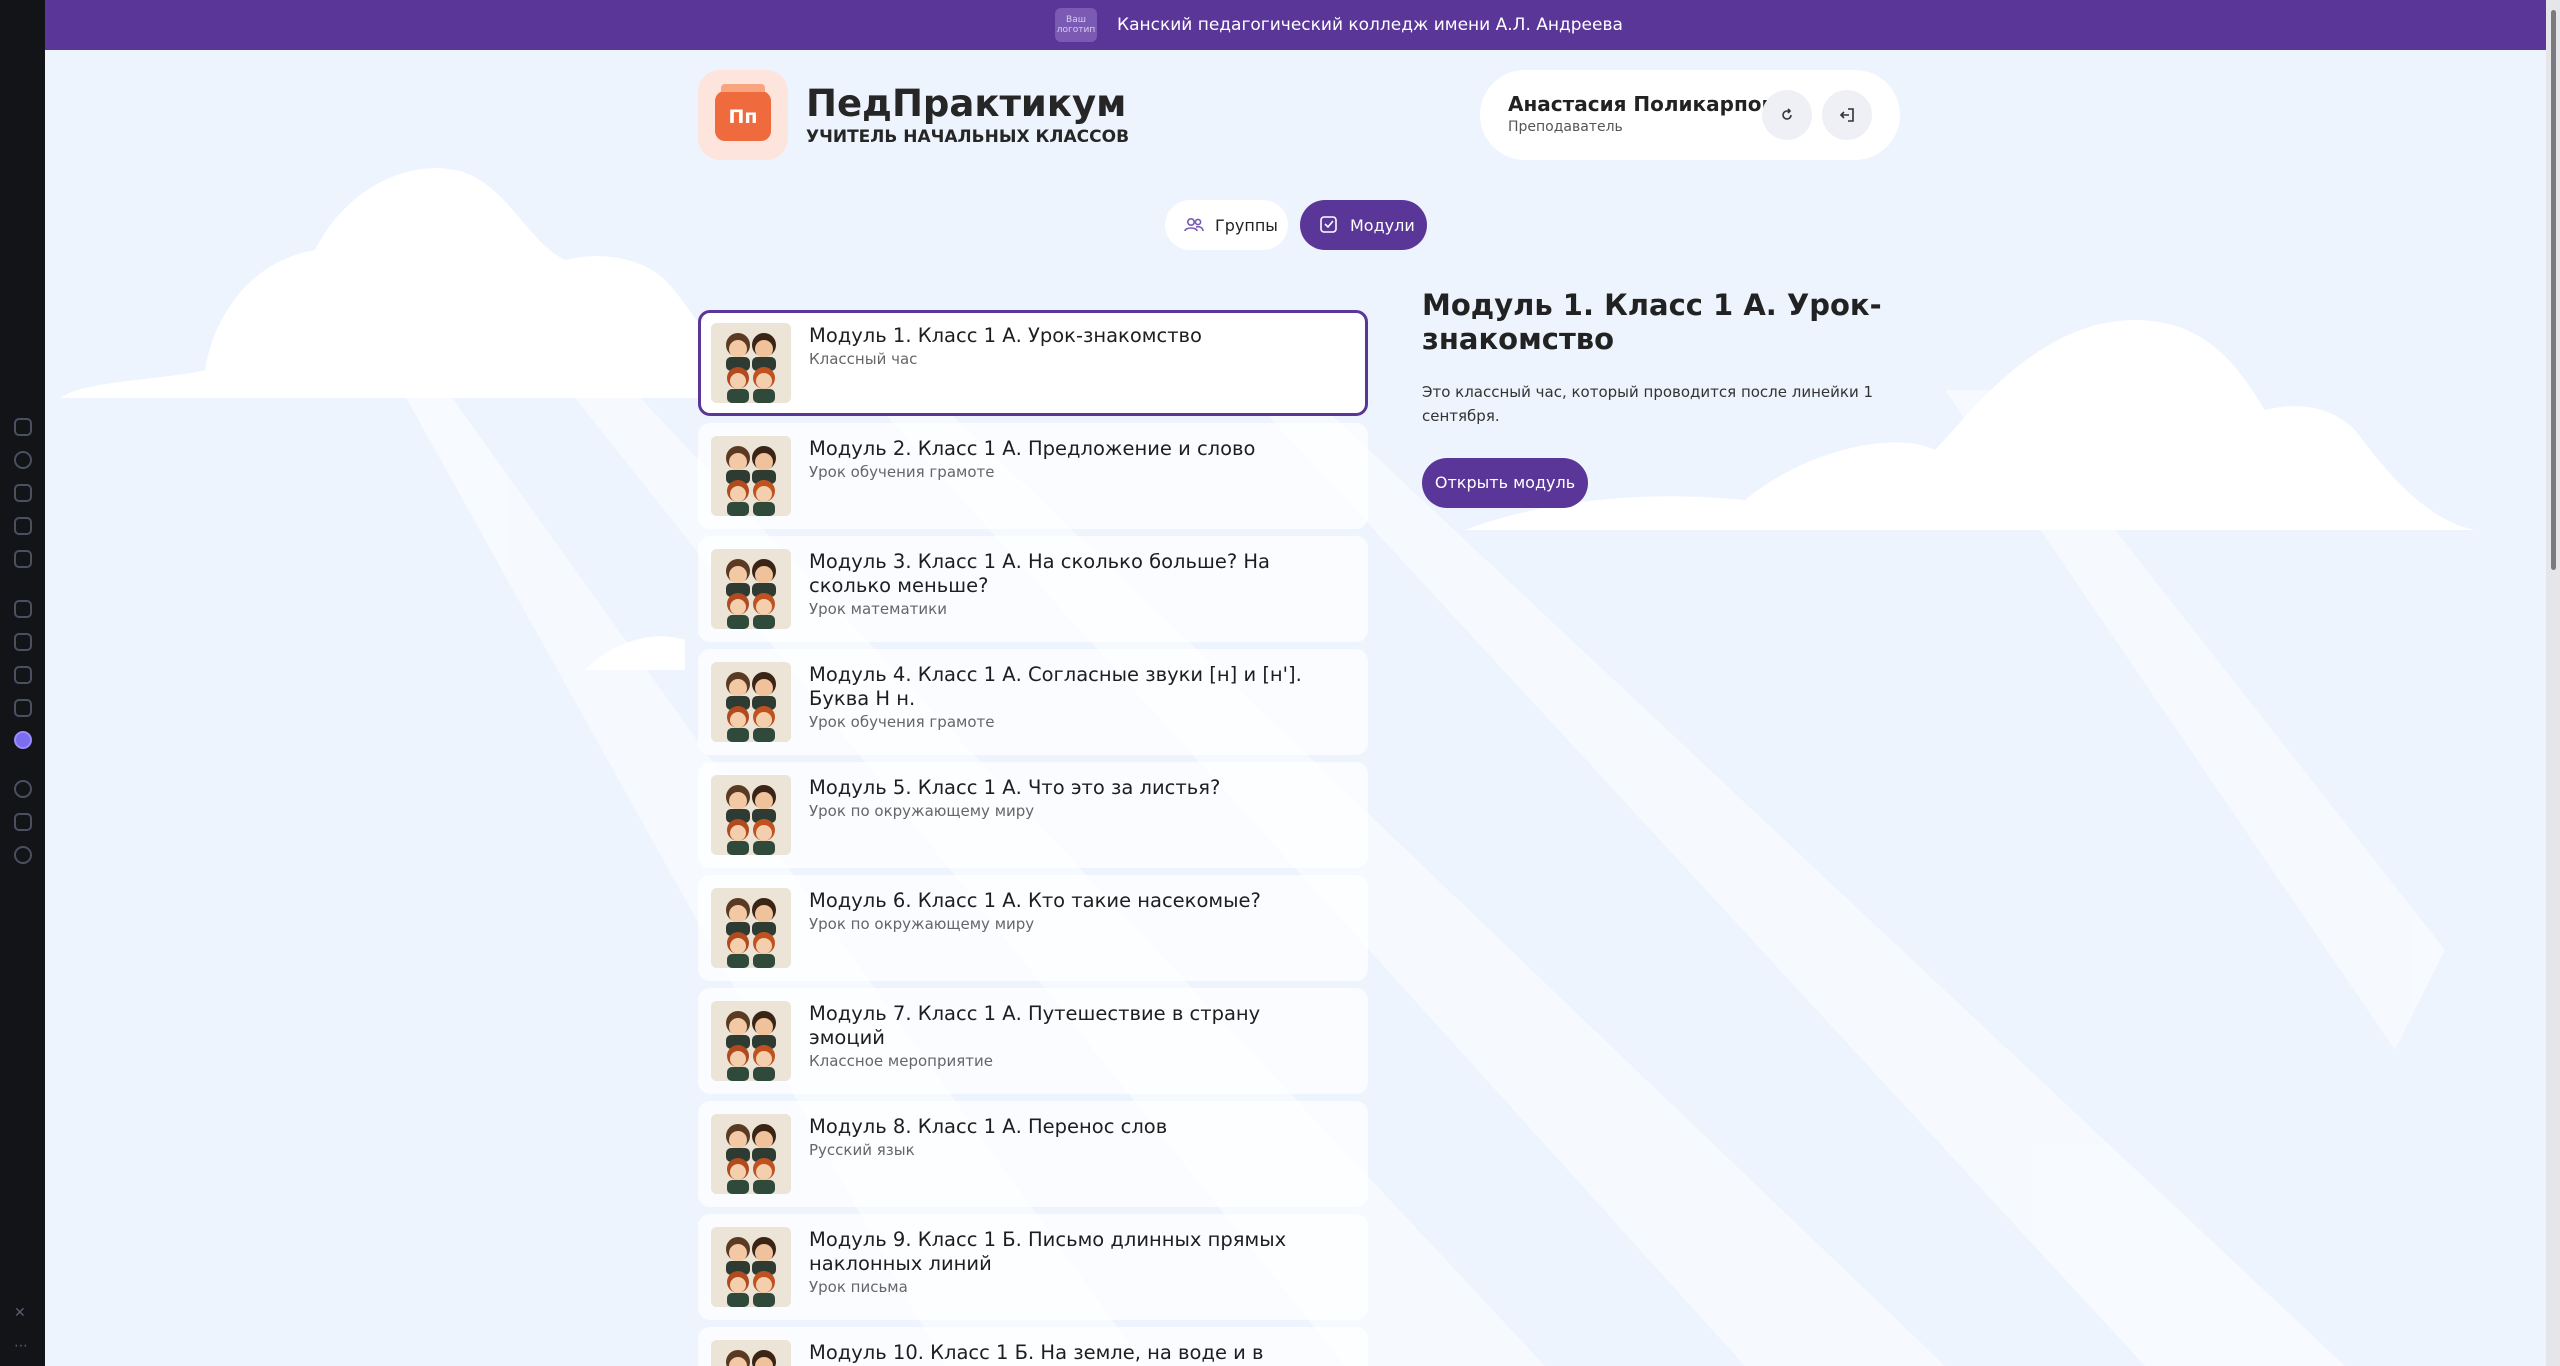 Image resolution: width=2560 pixels, height=1366 pixels. I want to click on module-title: Модуль 1. Класс 1 А. Урок-знакомство, so click(1005, 335).